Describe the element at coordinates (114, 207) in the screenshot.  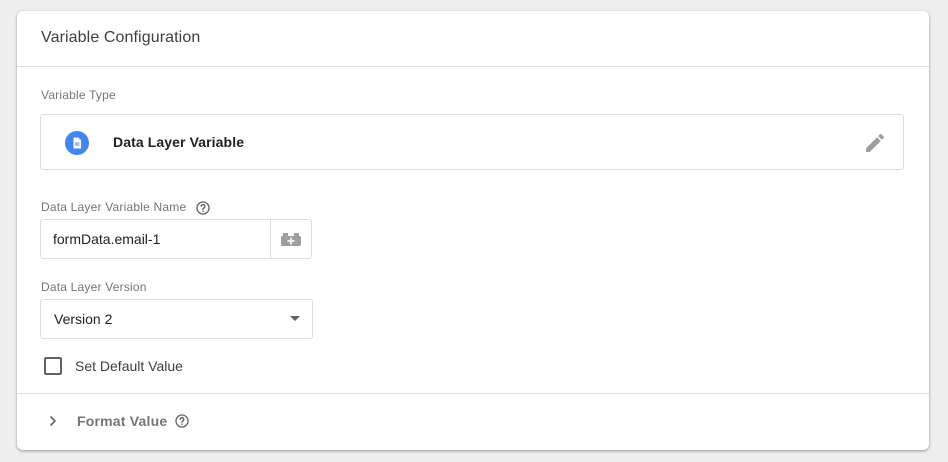
I see `variable-name-label: Data Layer Variable Name` at that location.